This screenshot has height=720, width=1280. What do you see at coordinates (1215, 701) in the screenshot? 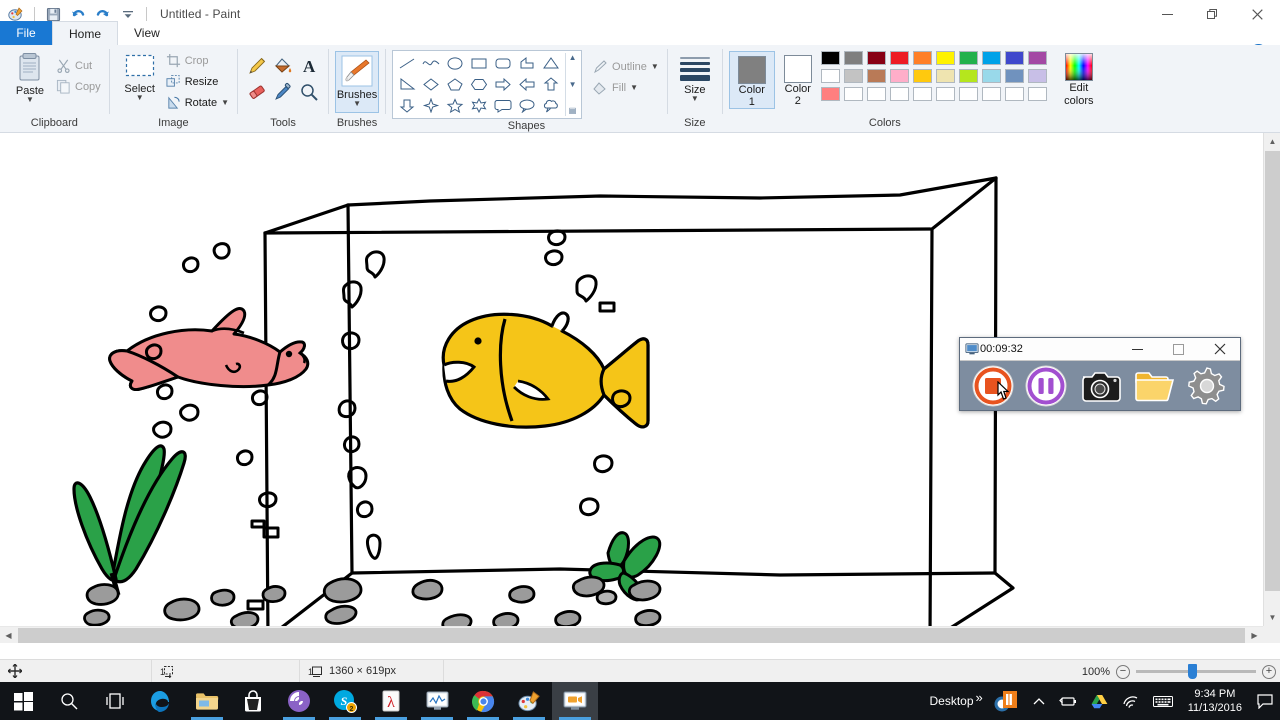
I see `clock: 9:34 PM 11/13/2016` at bounding box center [1215, 701].